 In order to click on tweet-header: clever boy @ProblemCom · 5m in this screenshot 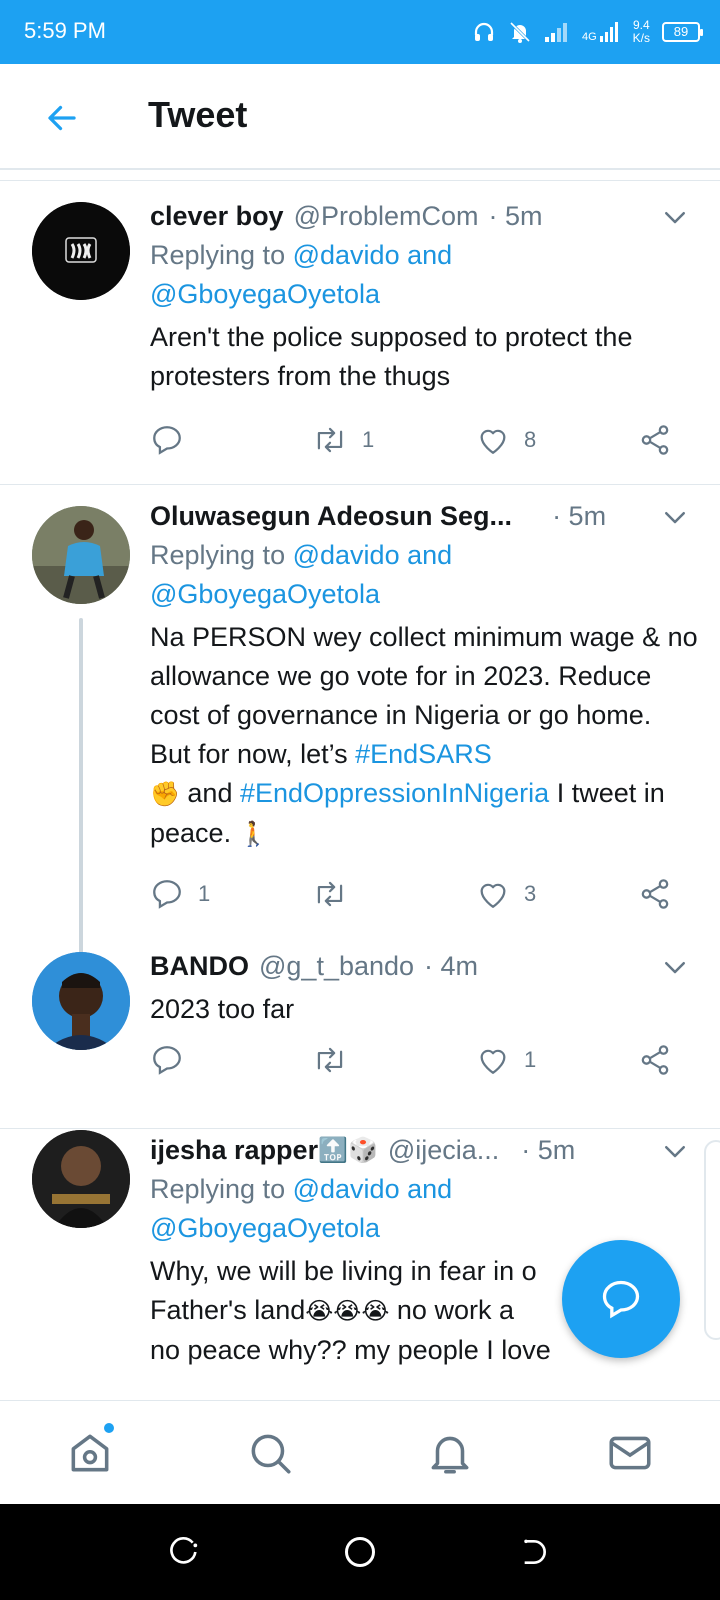, I will do `click(424, 216)`.